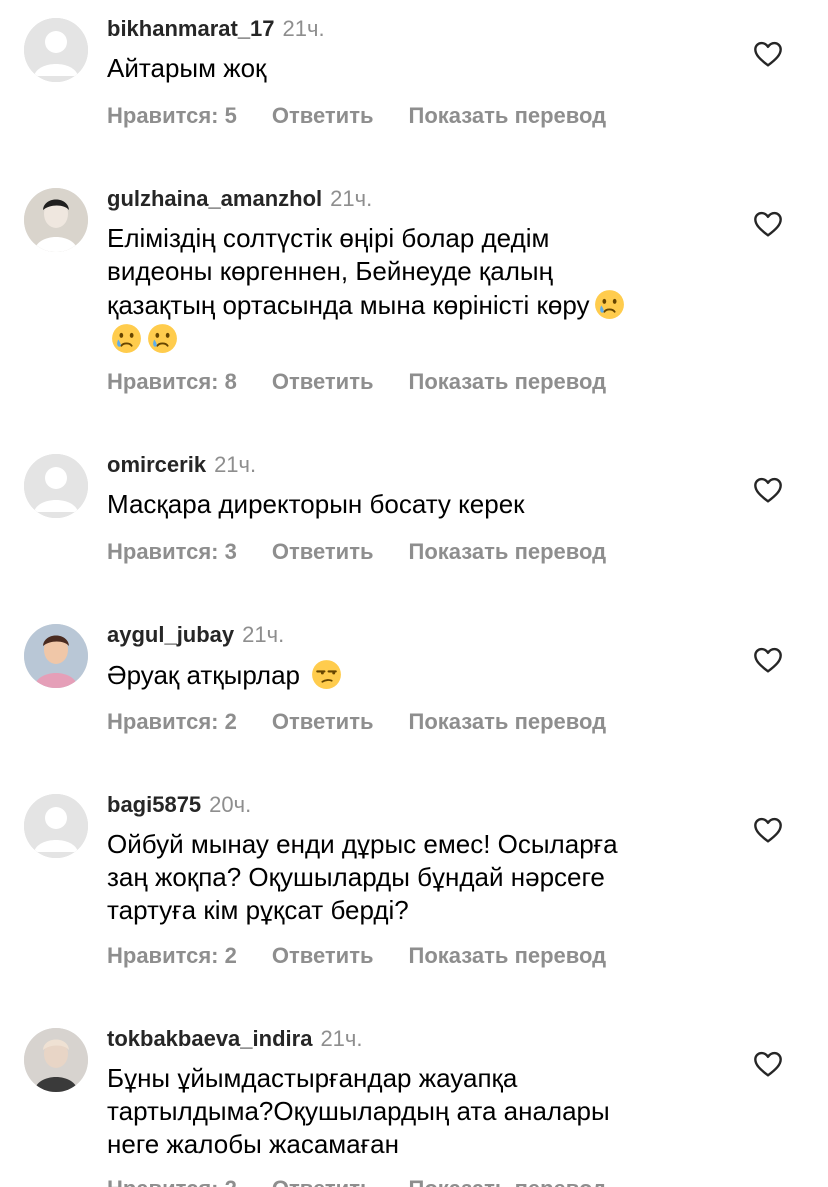  I want to click on comment-username: aygul_jubay, so click(170, 634).